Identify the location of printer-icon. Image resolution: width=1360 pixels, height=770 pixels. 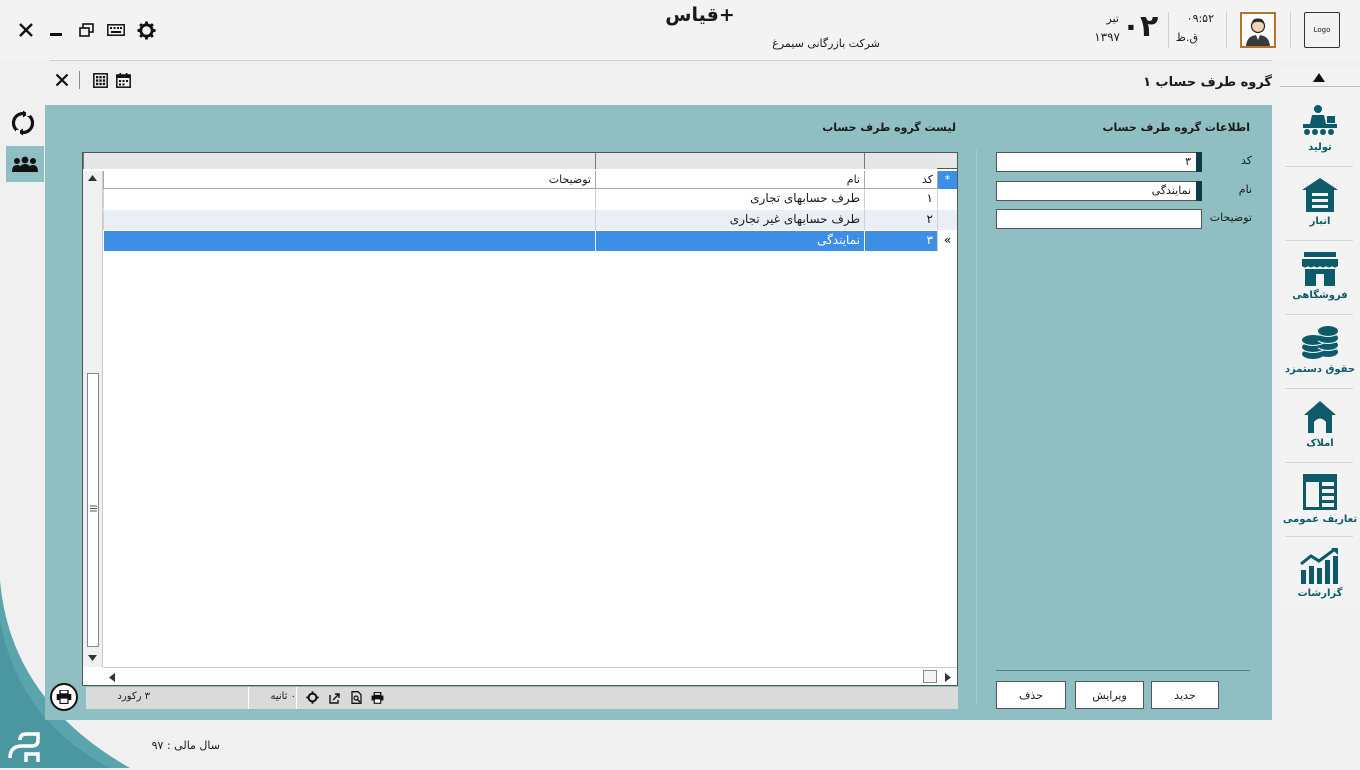
(377, 698).